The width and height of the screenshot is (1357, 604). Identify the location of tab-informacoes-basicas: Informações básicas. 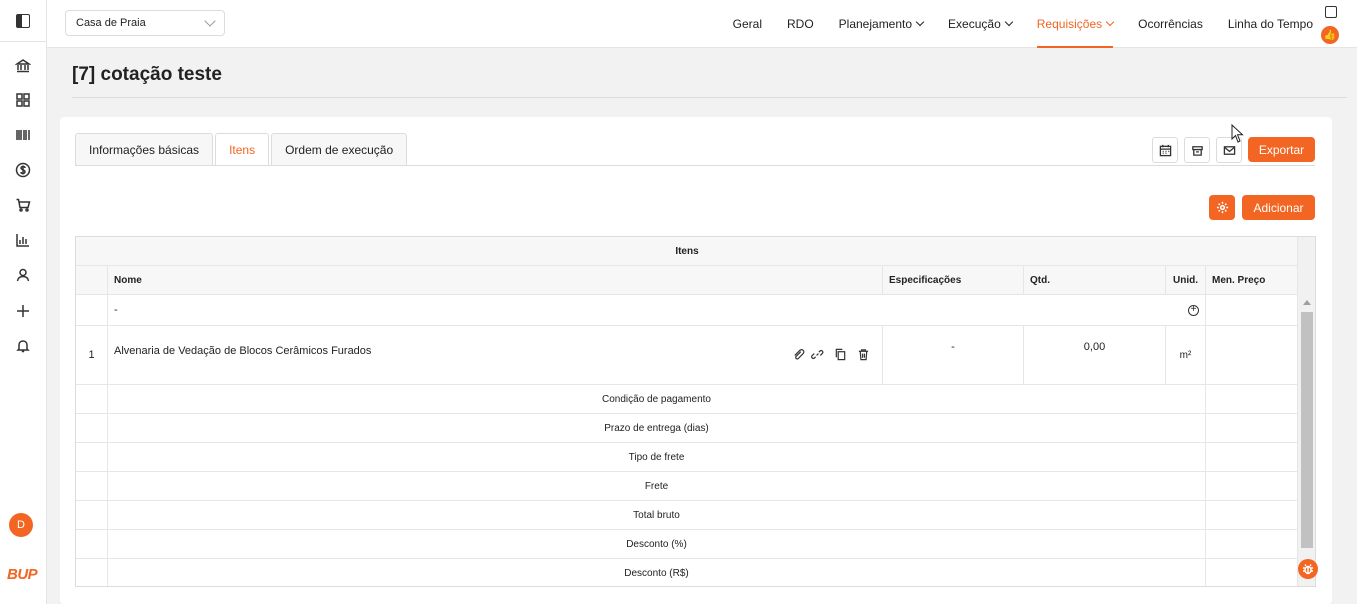
(144, 149).